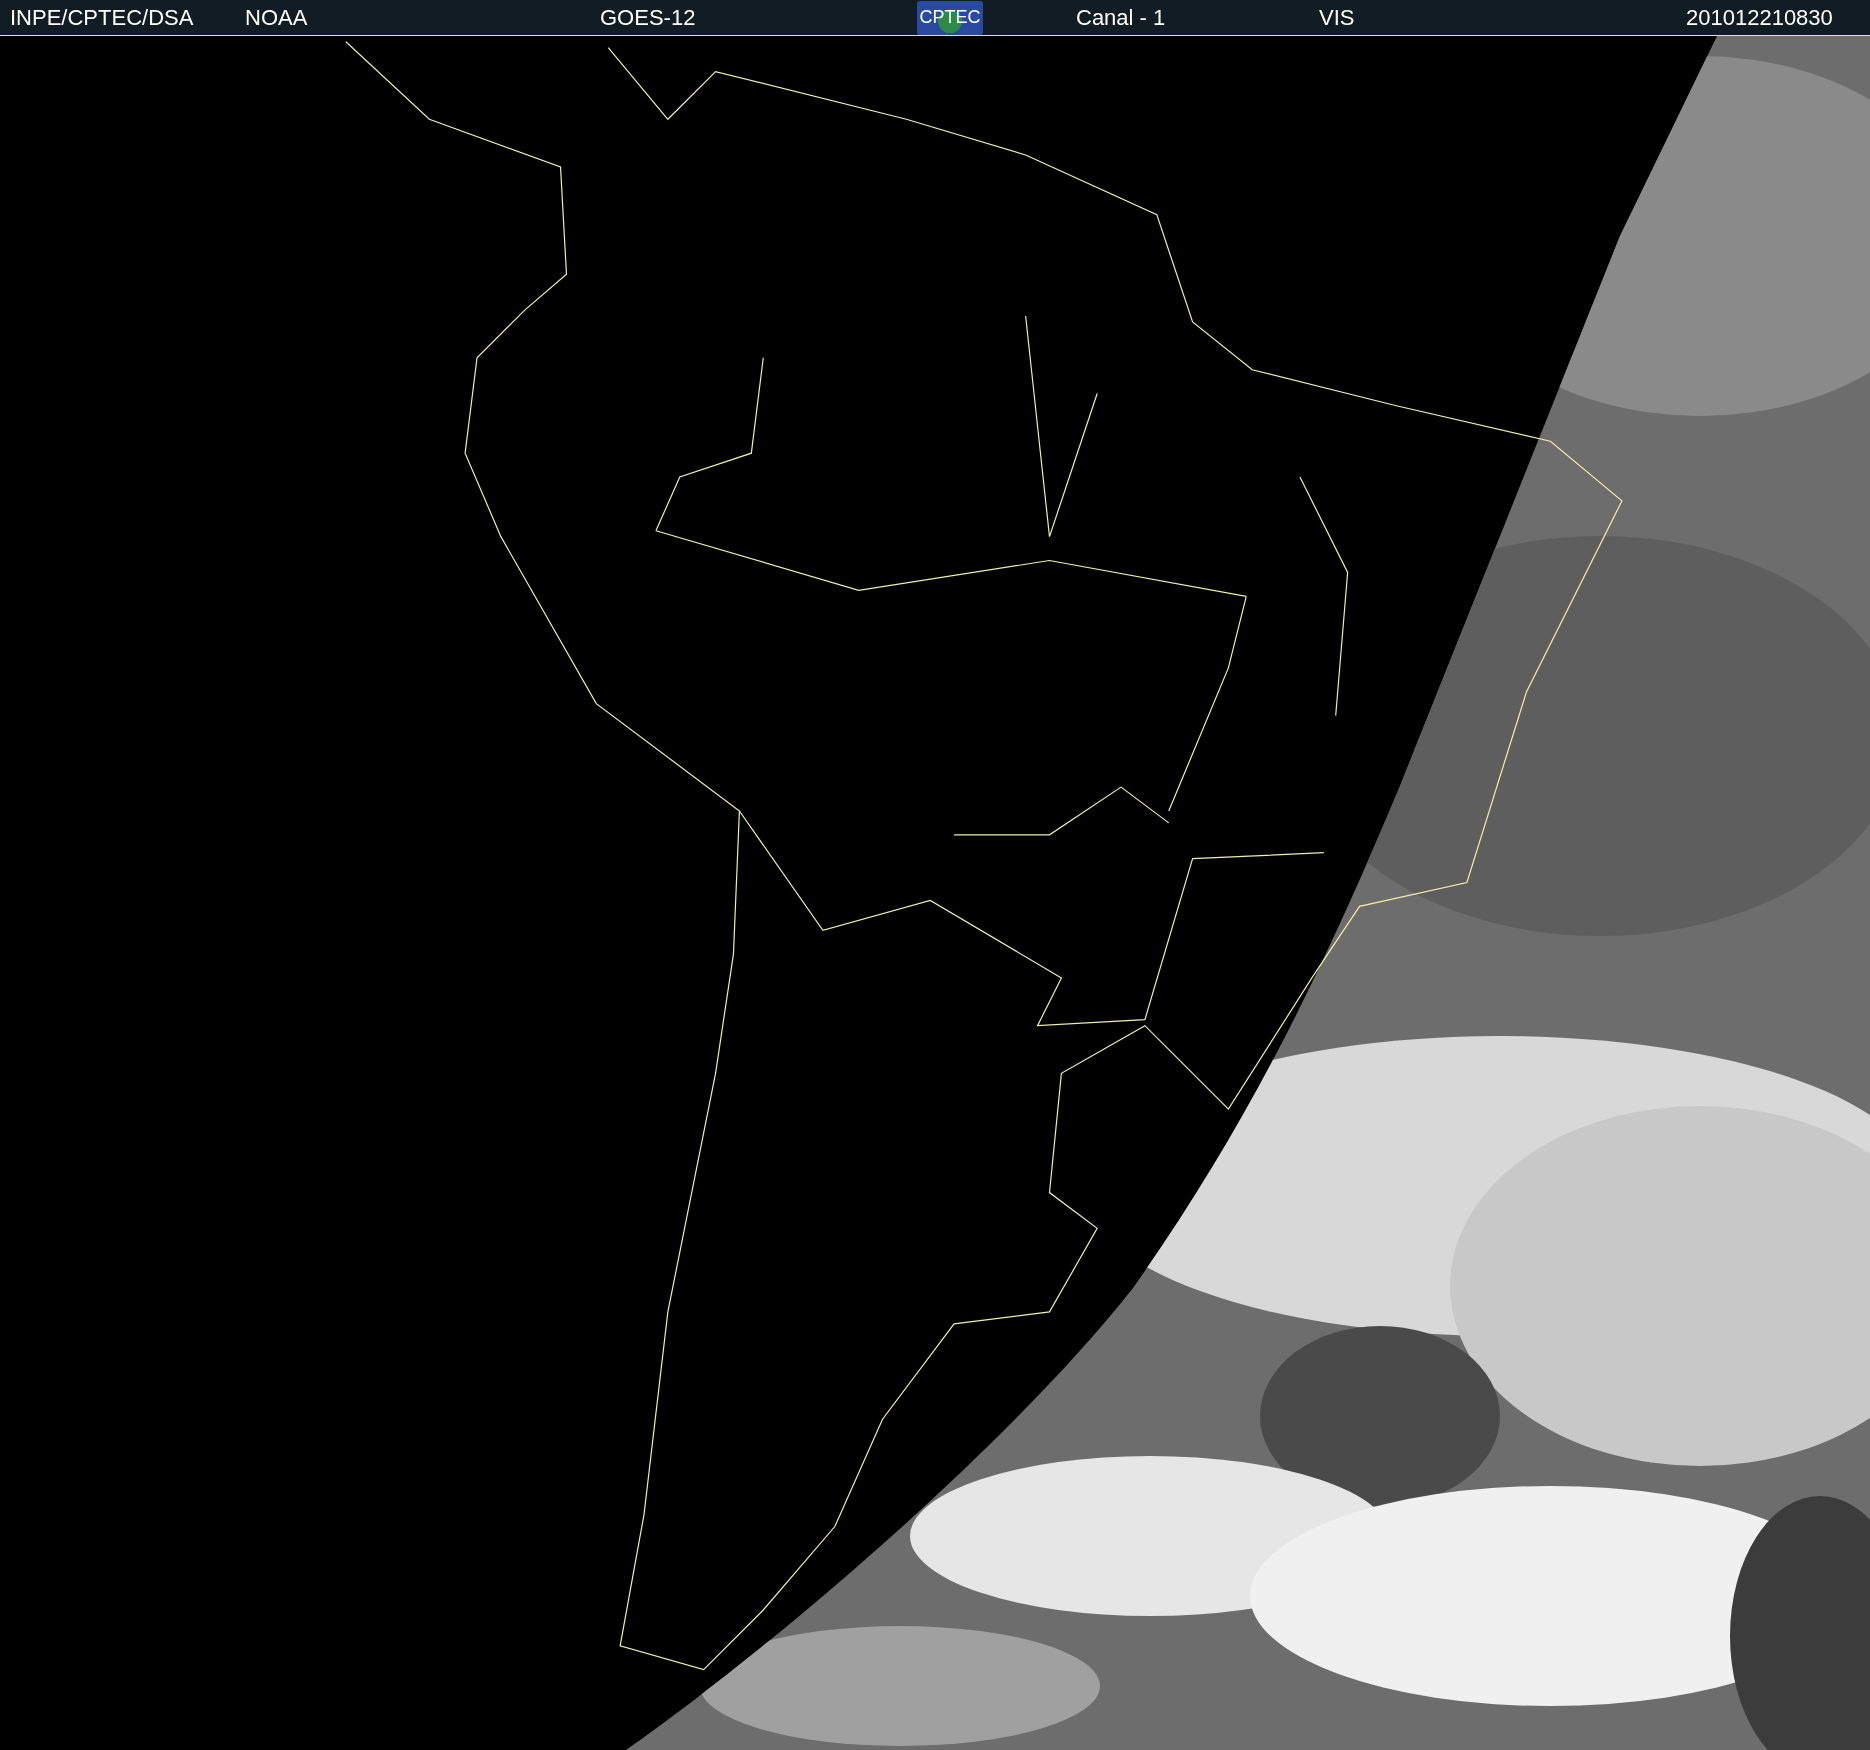 The width and height of the screenshot is (1870, 1750). Describe the element at coordinates (648, 17) in the screenshot. I see `satellite-label: GOES-12` at that location.